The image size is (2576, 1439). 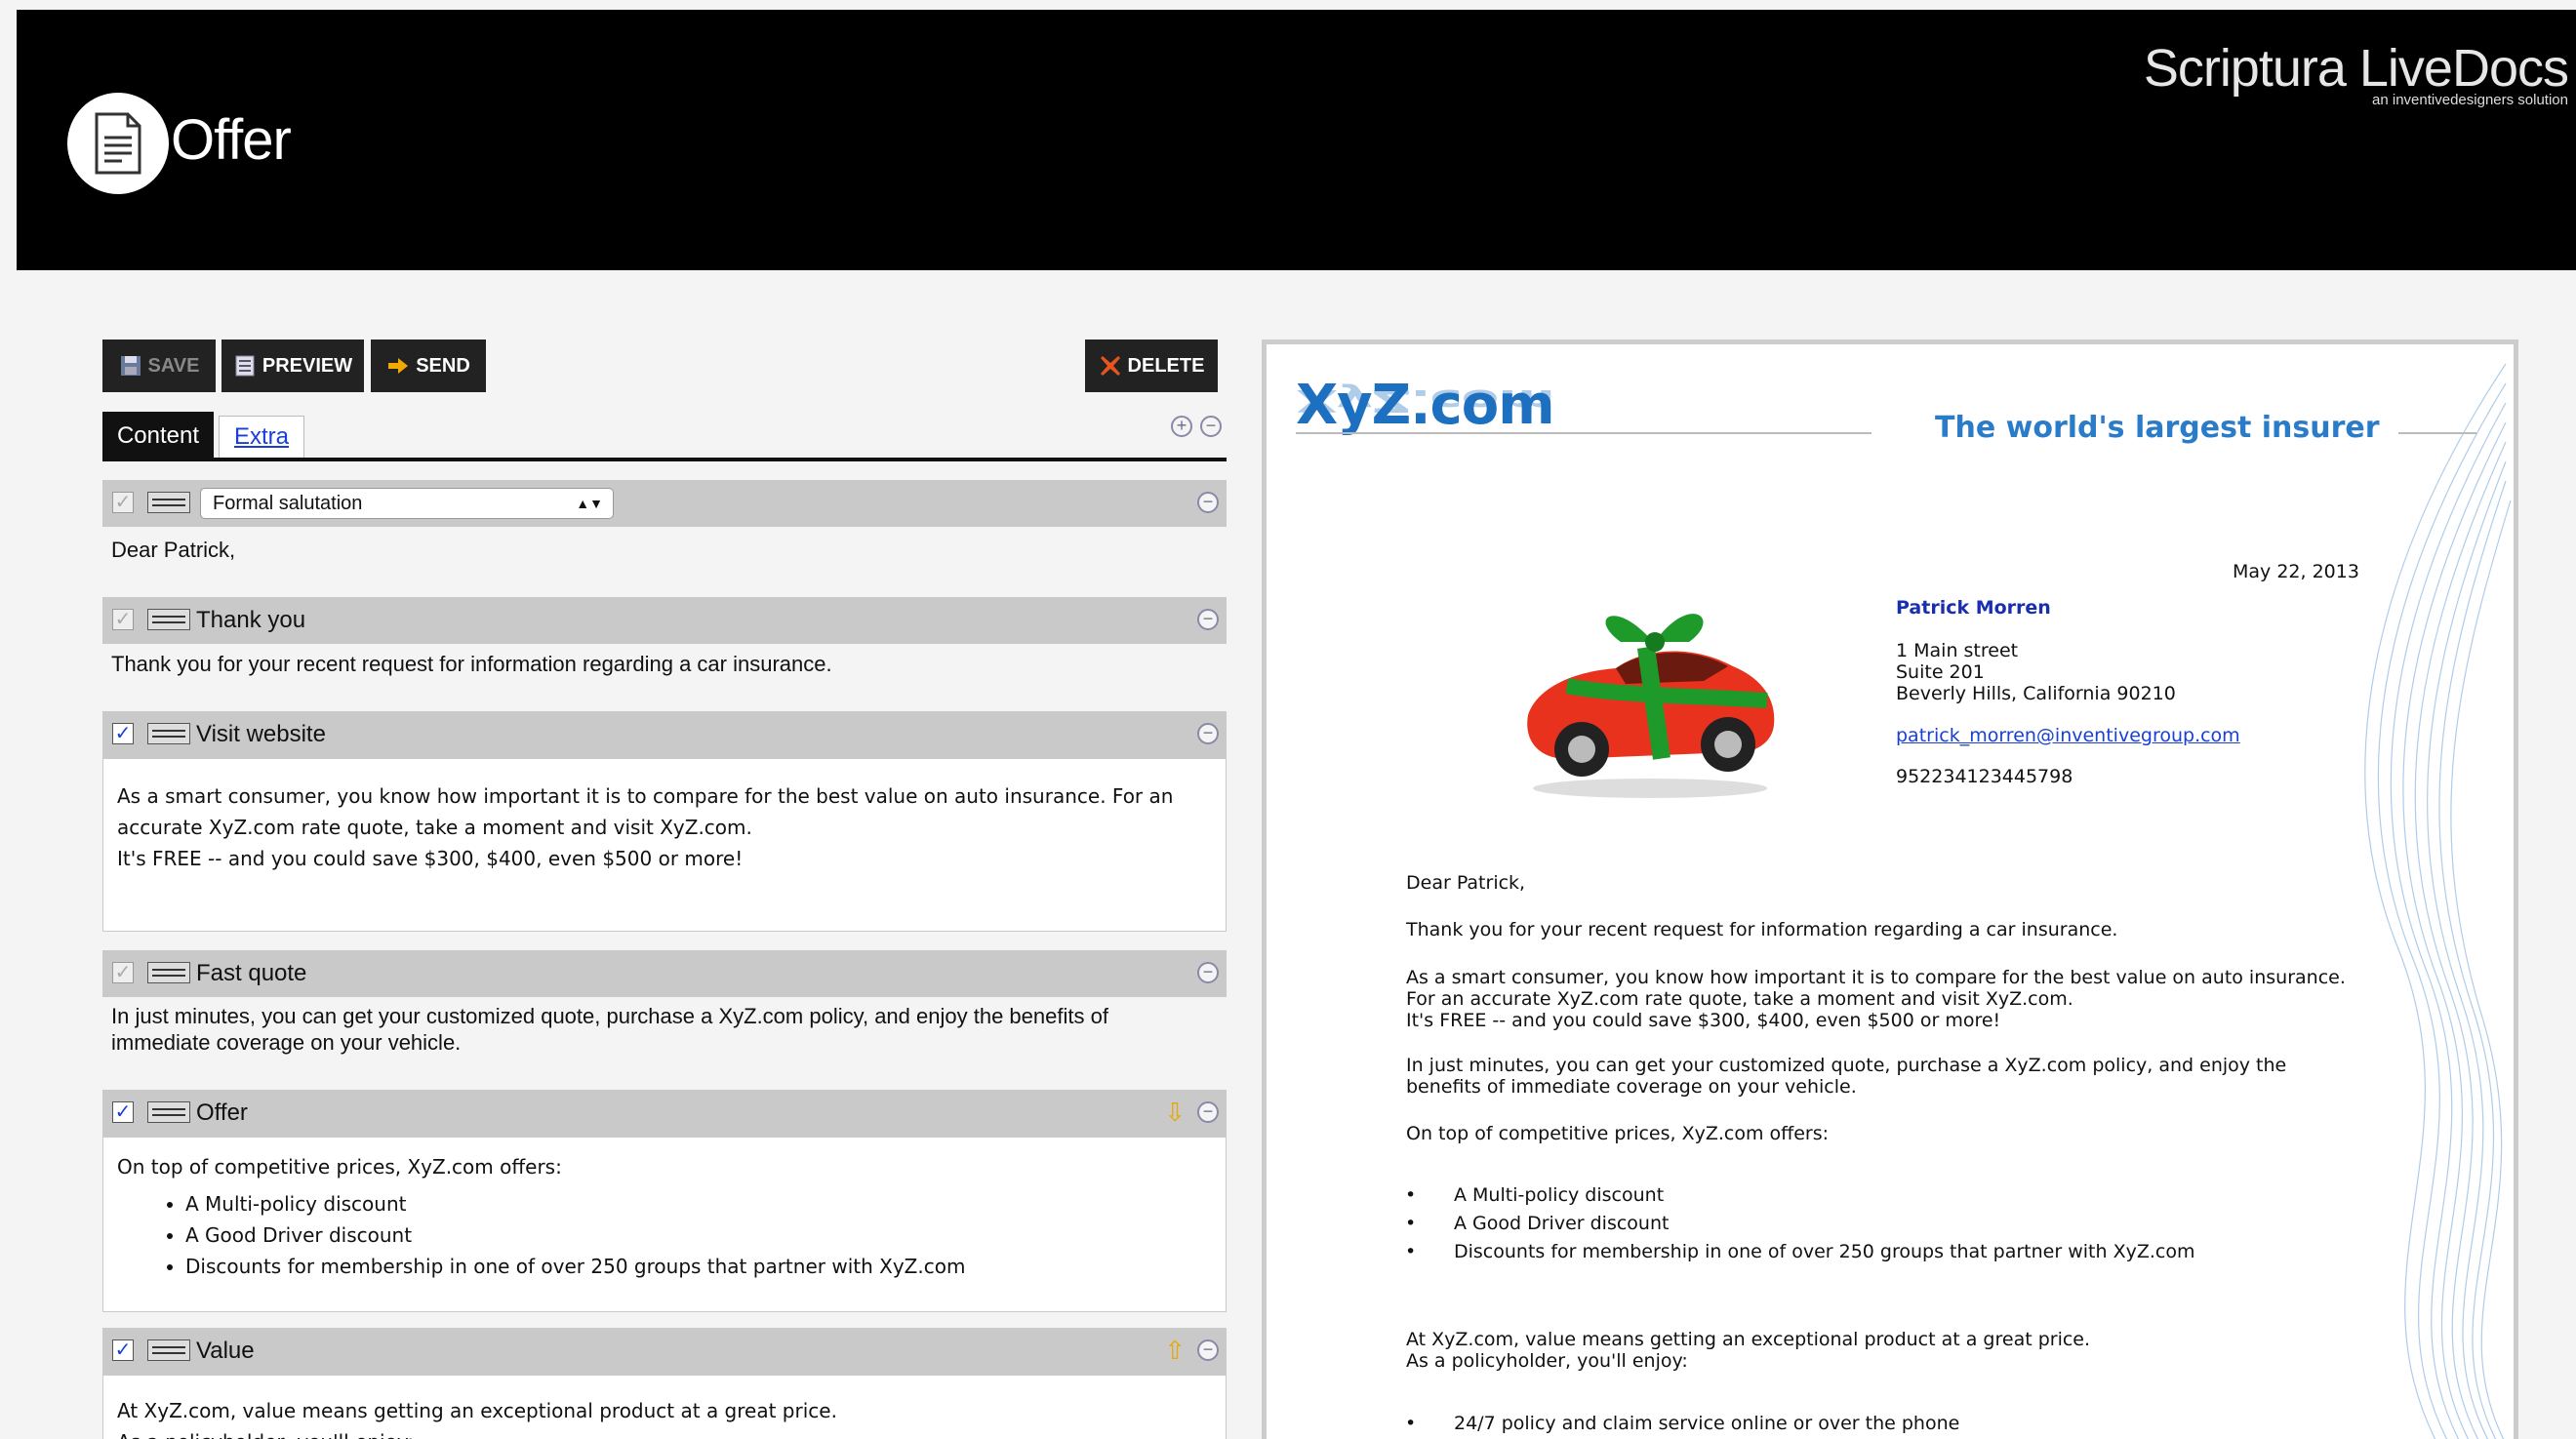 What do you see at coordinates (173, 365) in the screenshot?
I see `save-label: SAVE` at bounding box center [173, 365].